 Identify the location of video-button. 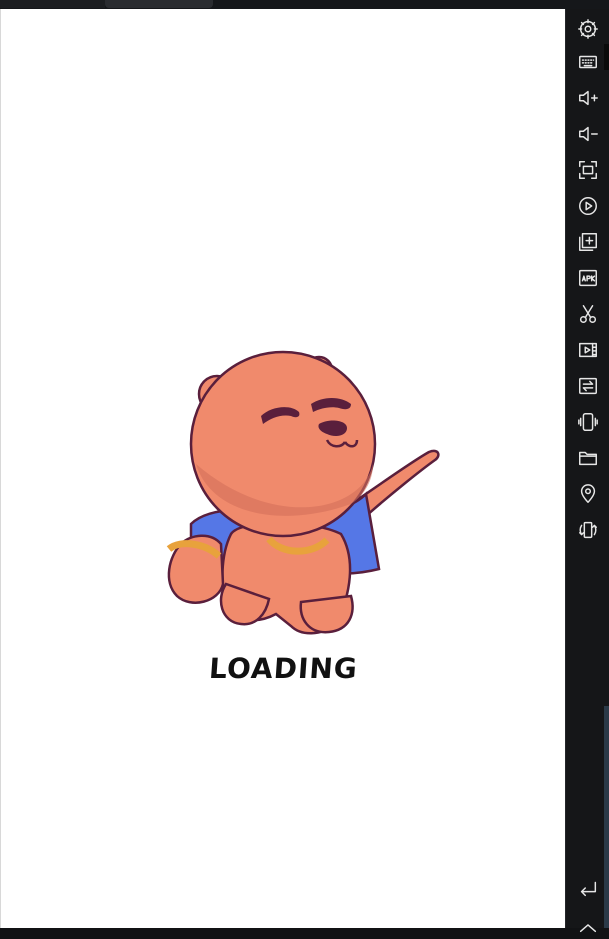
(588, 350).